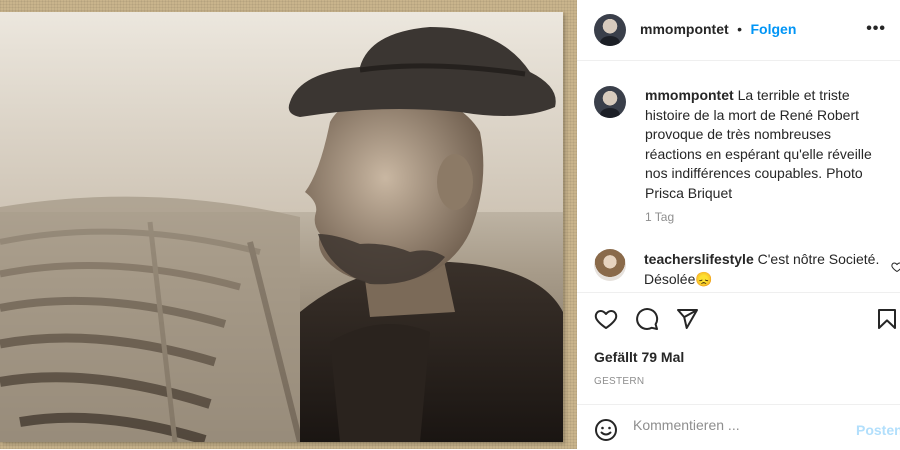 Image resolution: width=900 pixels, height=450 pixels. What do you see at coordinates (895, 268) in the screenshot?
I see `comment-like-icon` at bounding box center [895, 268].